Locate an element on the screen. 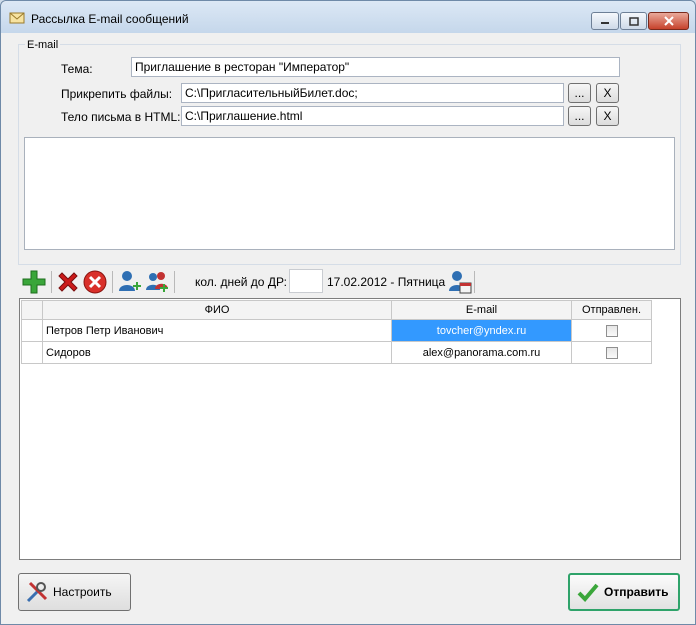  setup-button: Настроить is located at coordinates (74, 592).